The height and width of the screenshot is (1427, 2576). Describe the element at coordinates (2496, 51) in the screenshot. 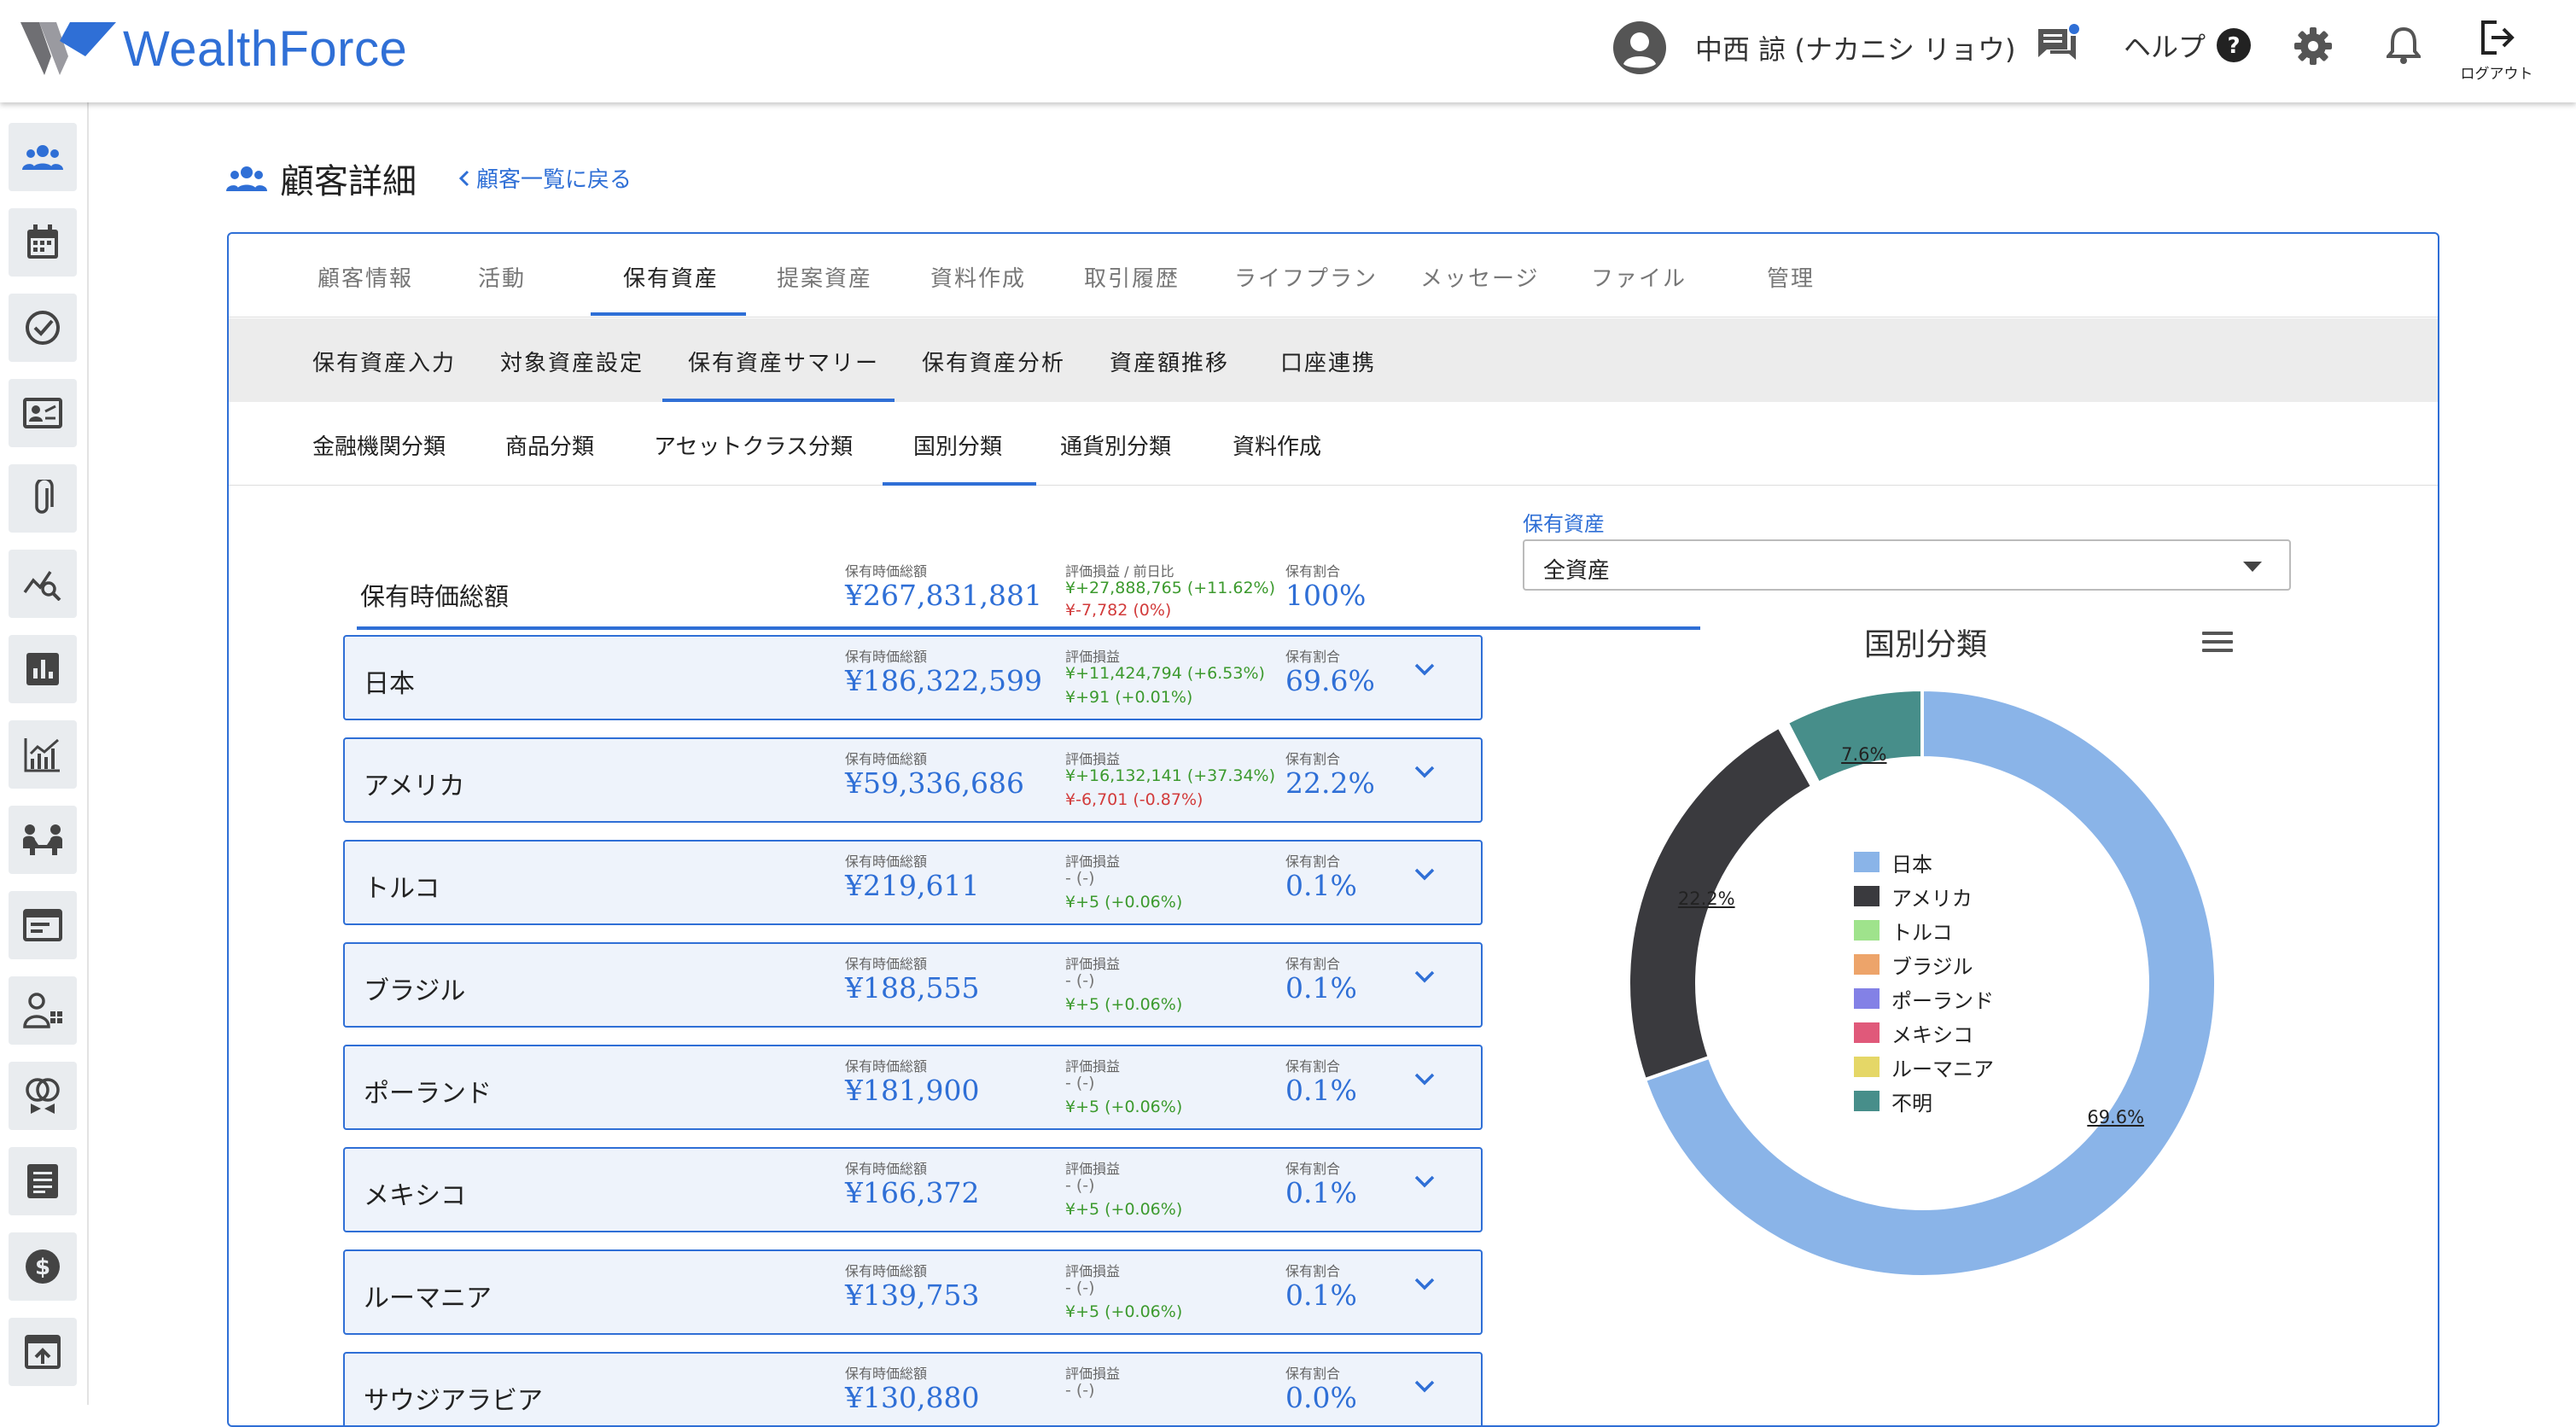

I see `logout-button: ログアウト` at that location.